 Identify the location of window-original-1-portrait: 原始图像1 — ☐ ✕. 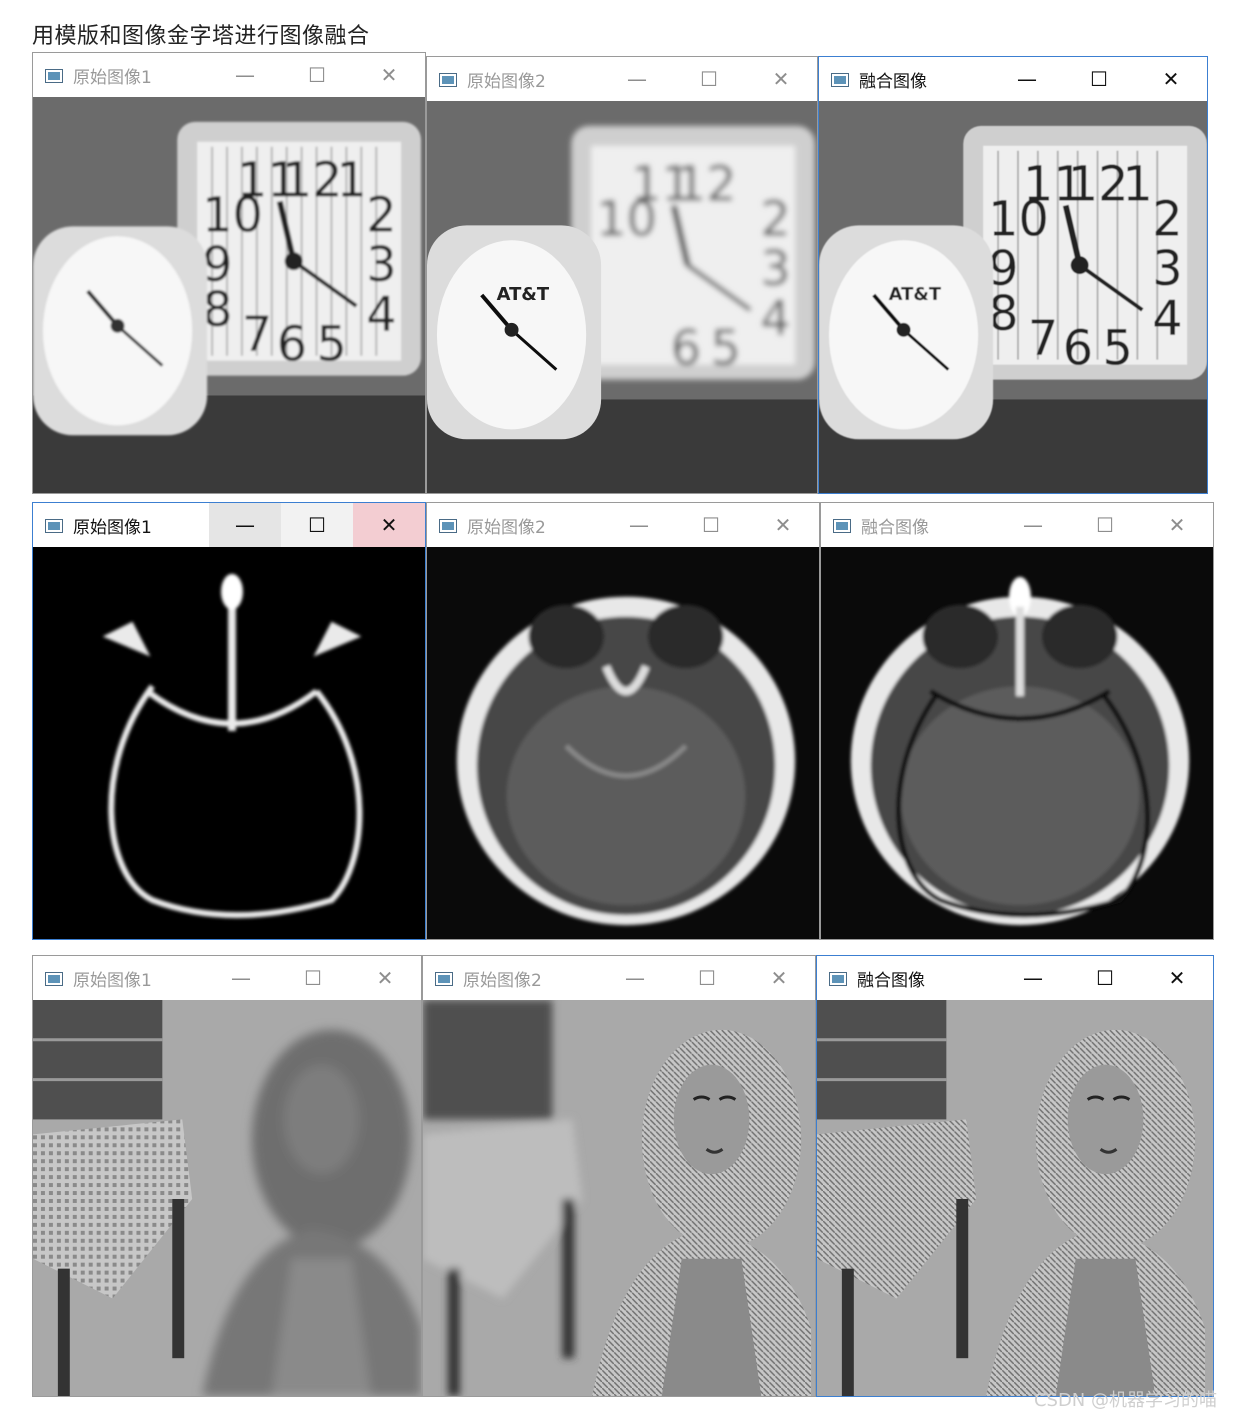
(227, 1176).